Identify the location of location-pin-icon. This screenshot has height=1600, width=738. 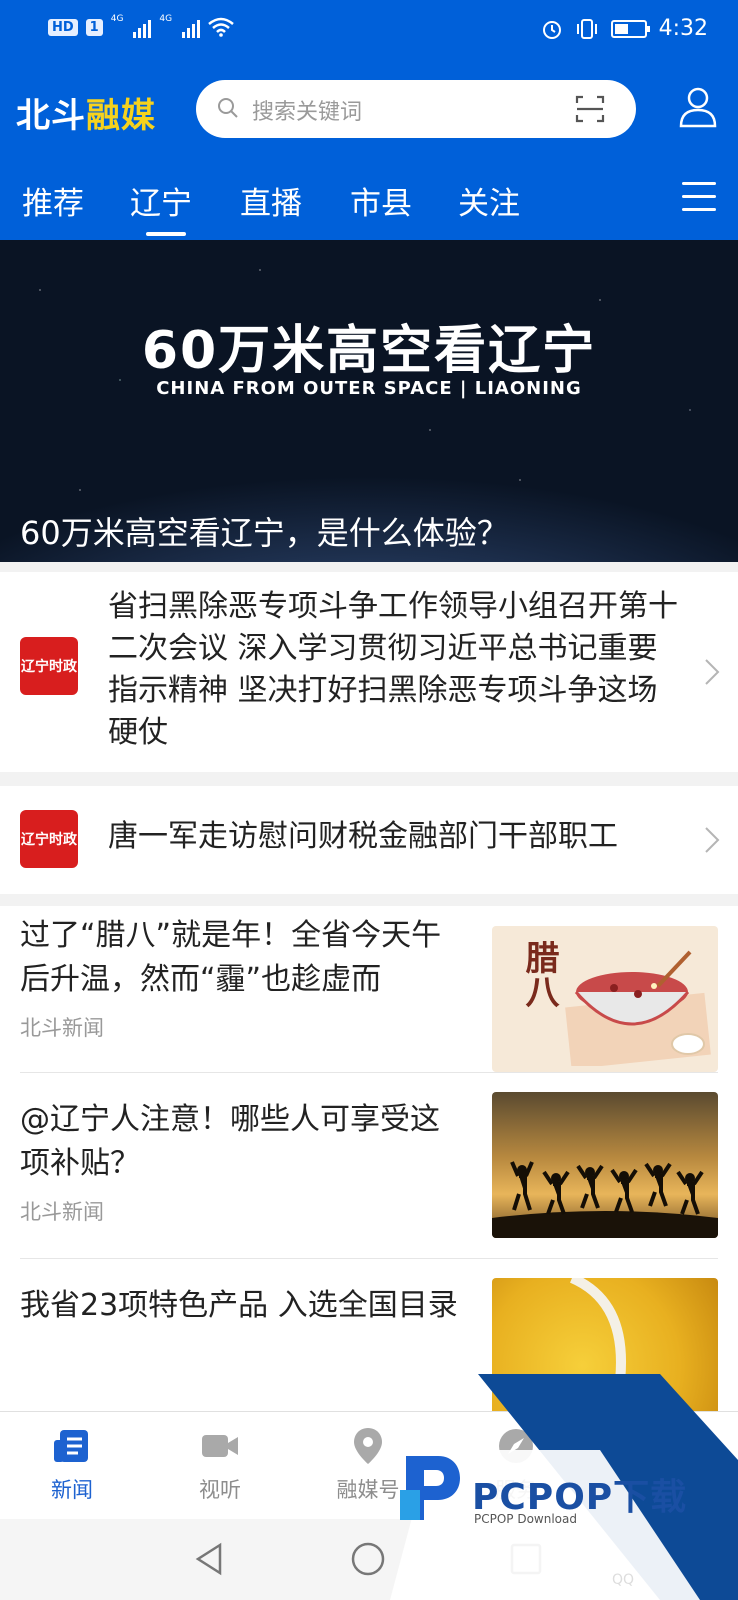
(368, 1446).